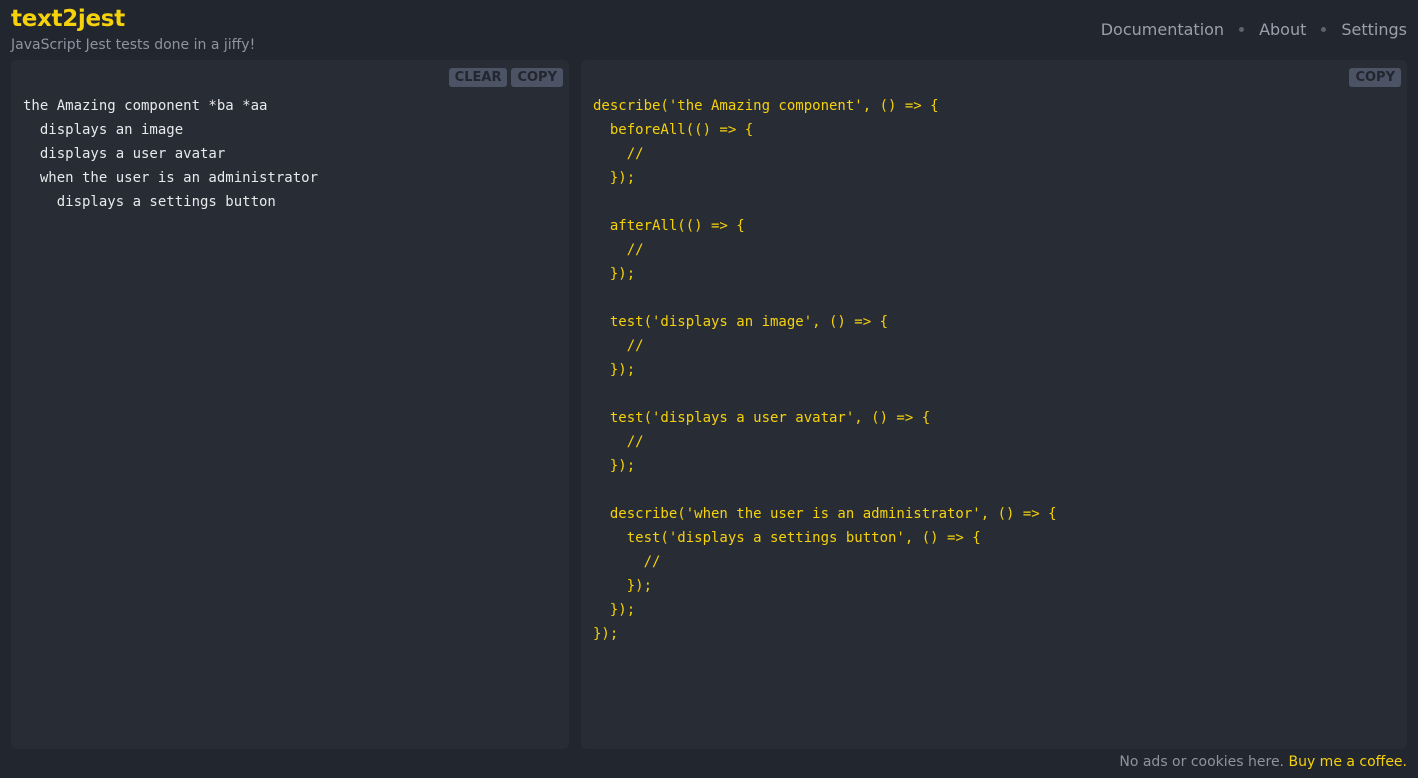 The width and height of the screenshot is (1418, 778). I want to click on output-toolbar: COPY, so click(1375, 77).